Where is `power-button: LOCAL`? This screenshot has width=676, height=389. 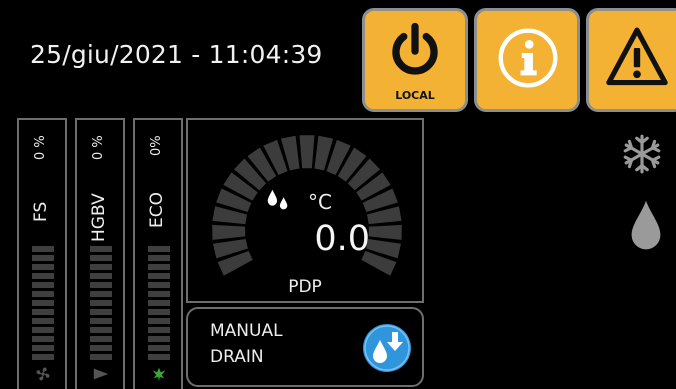 power-button: LOCAL is located at coordinates (415, 60).